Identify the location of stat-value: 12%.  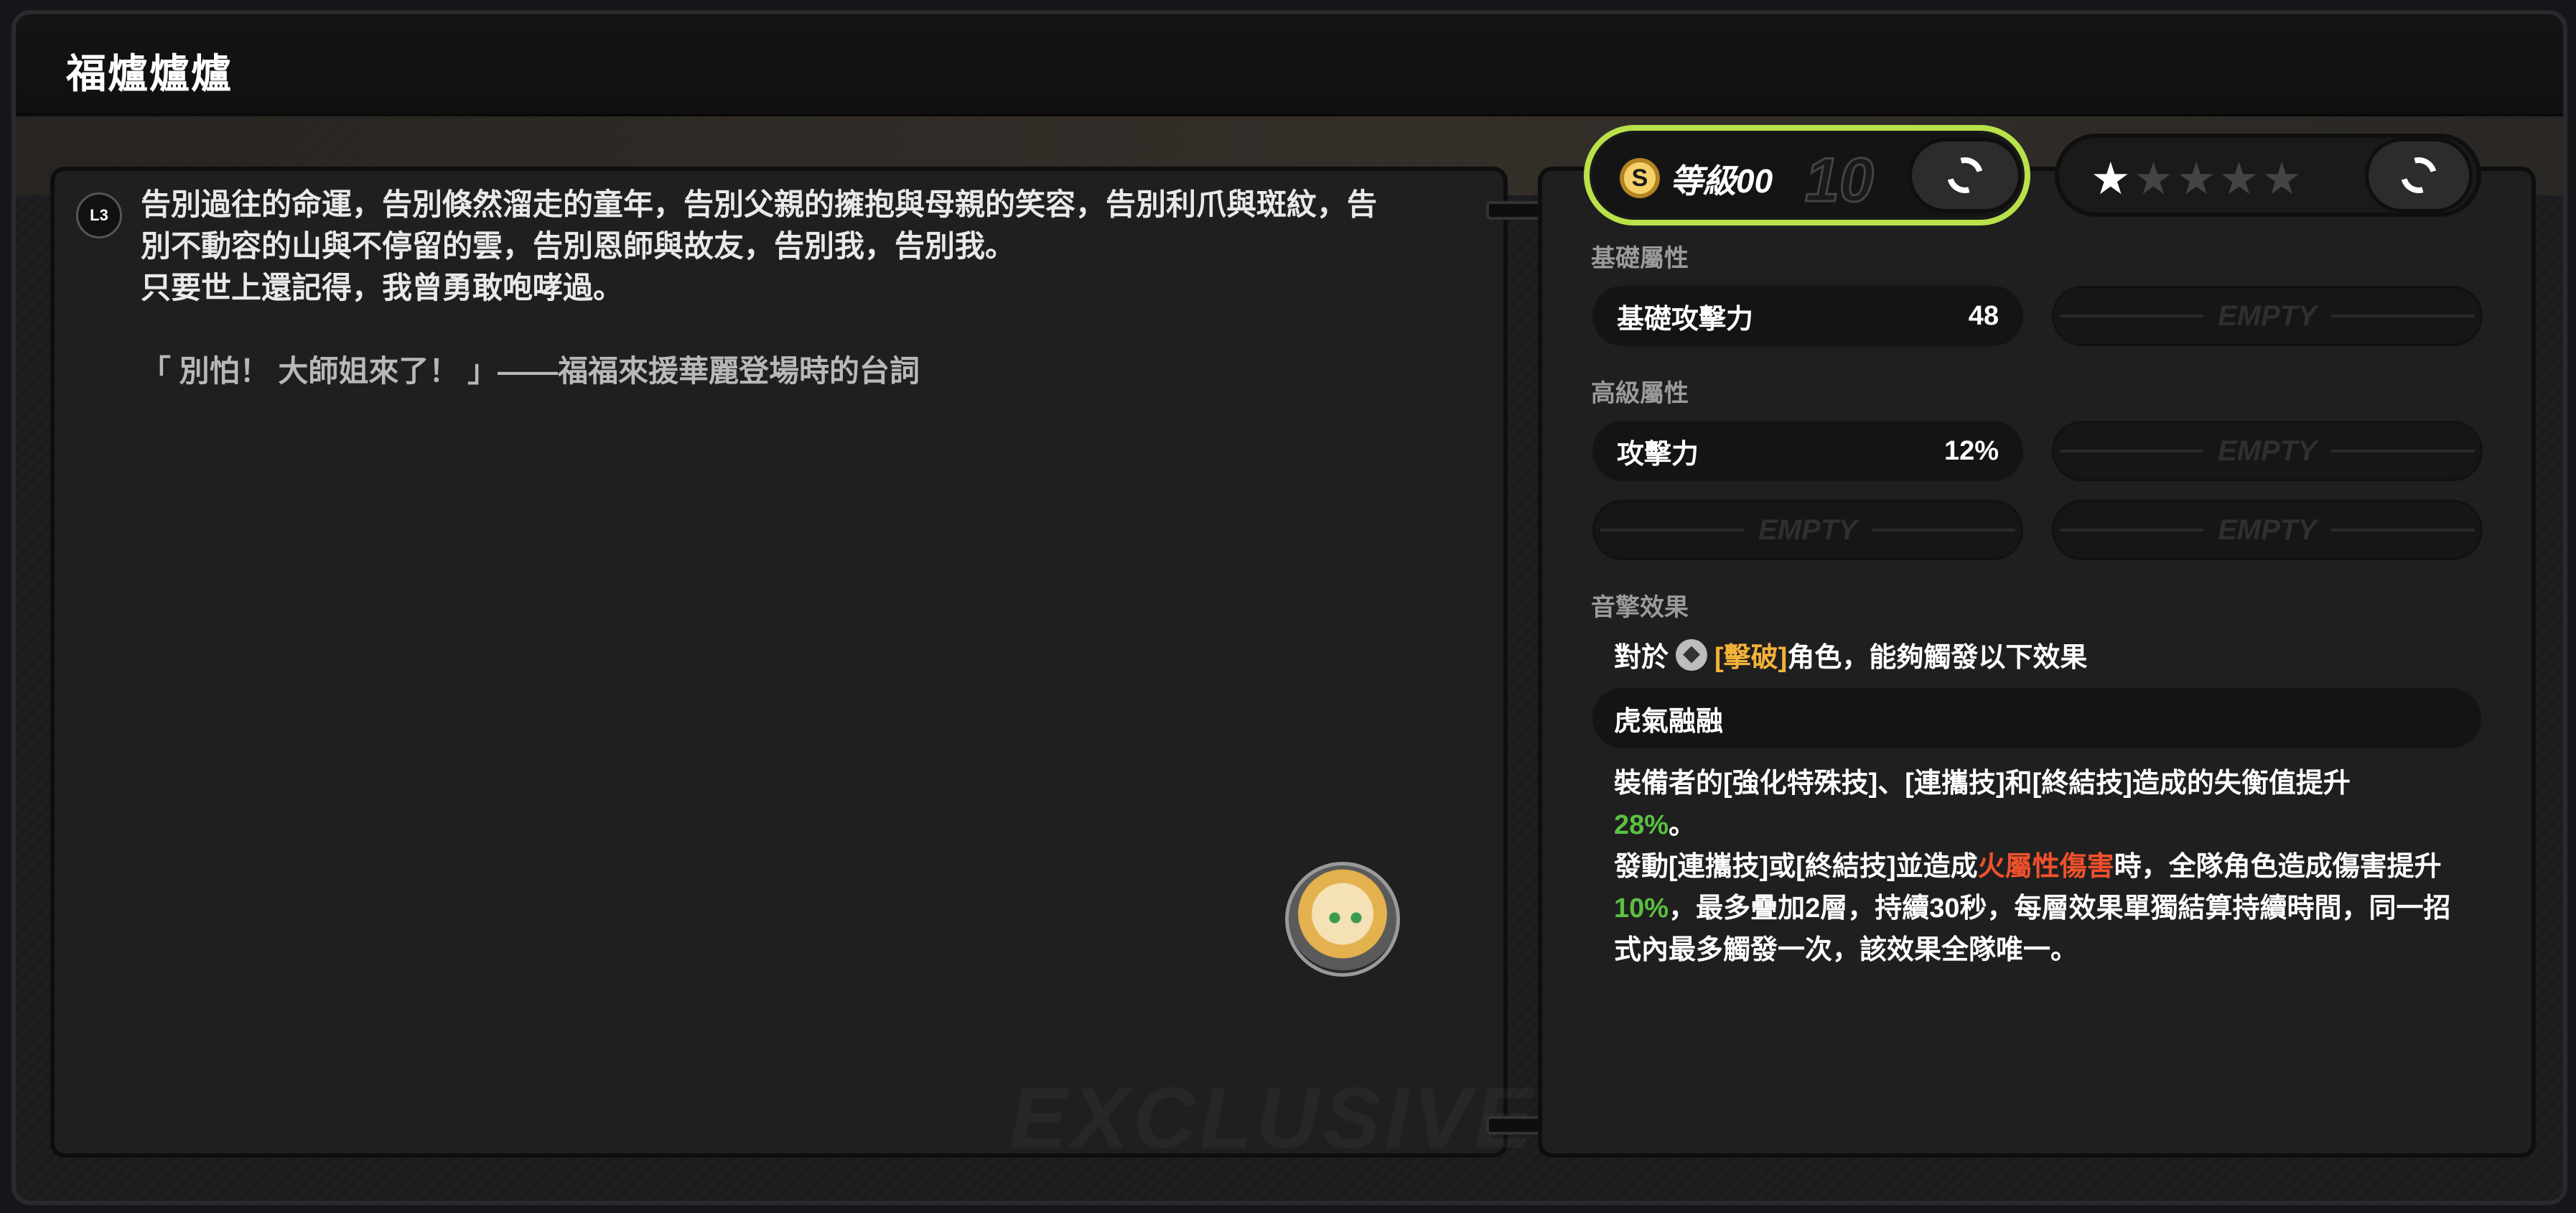
(1971, 450).